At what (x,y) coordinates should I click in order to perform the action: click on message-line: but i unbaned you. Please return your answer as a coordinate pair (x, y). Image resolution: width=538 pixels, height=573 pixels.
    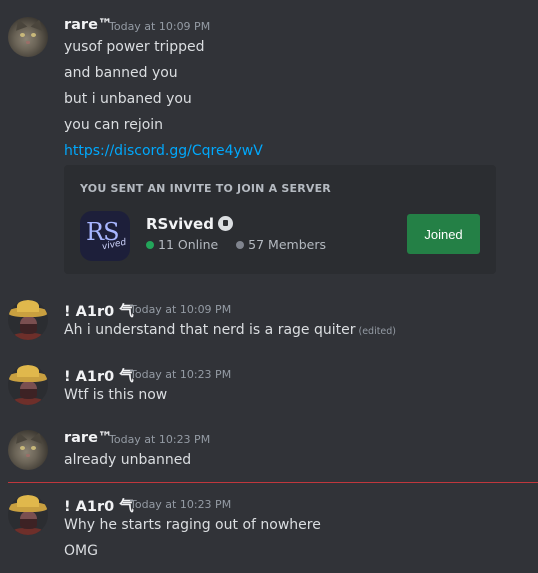
    Looking at the image, I should click on (128, 99).